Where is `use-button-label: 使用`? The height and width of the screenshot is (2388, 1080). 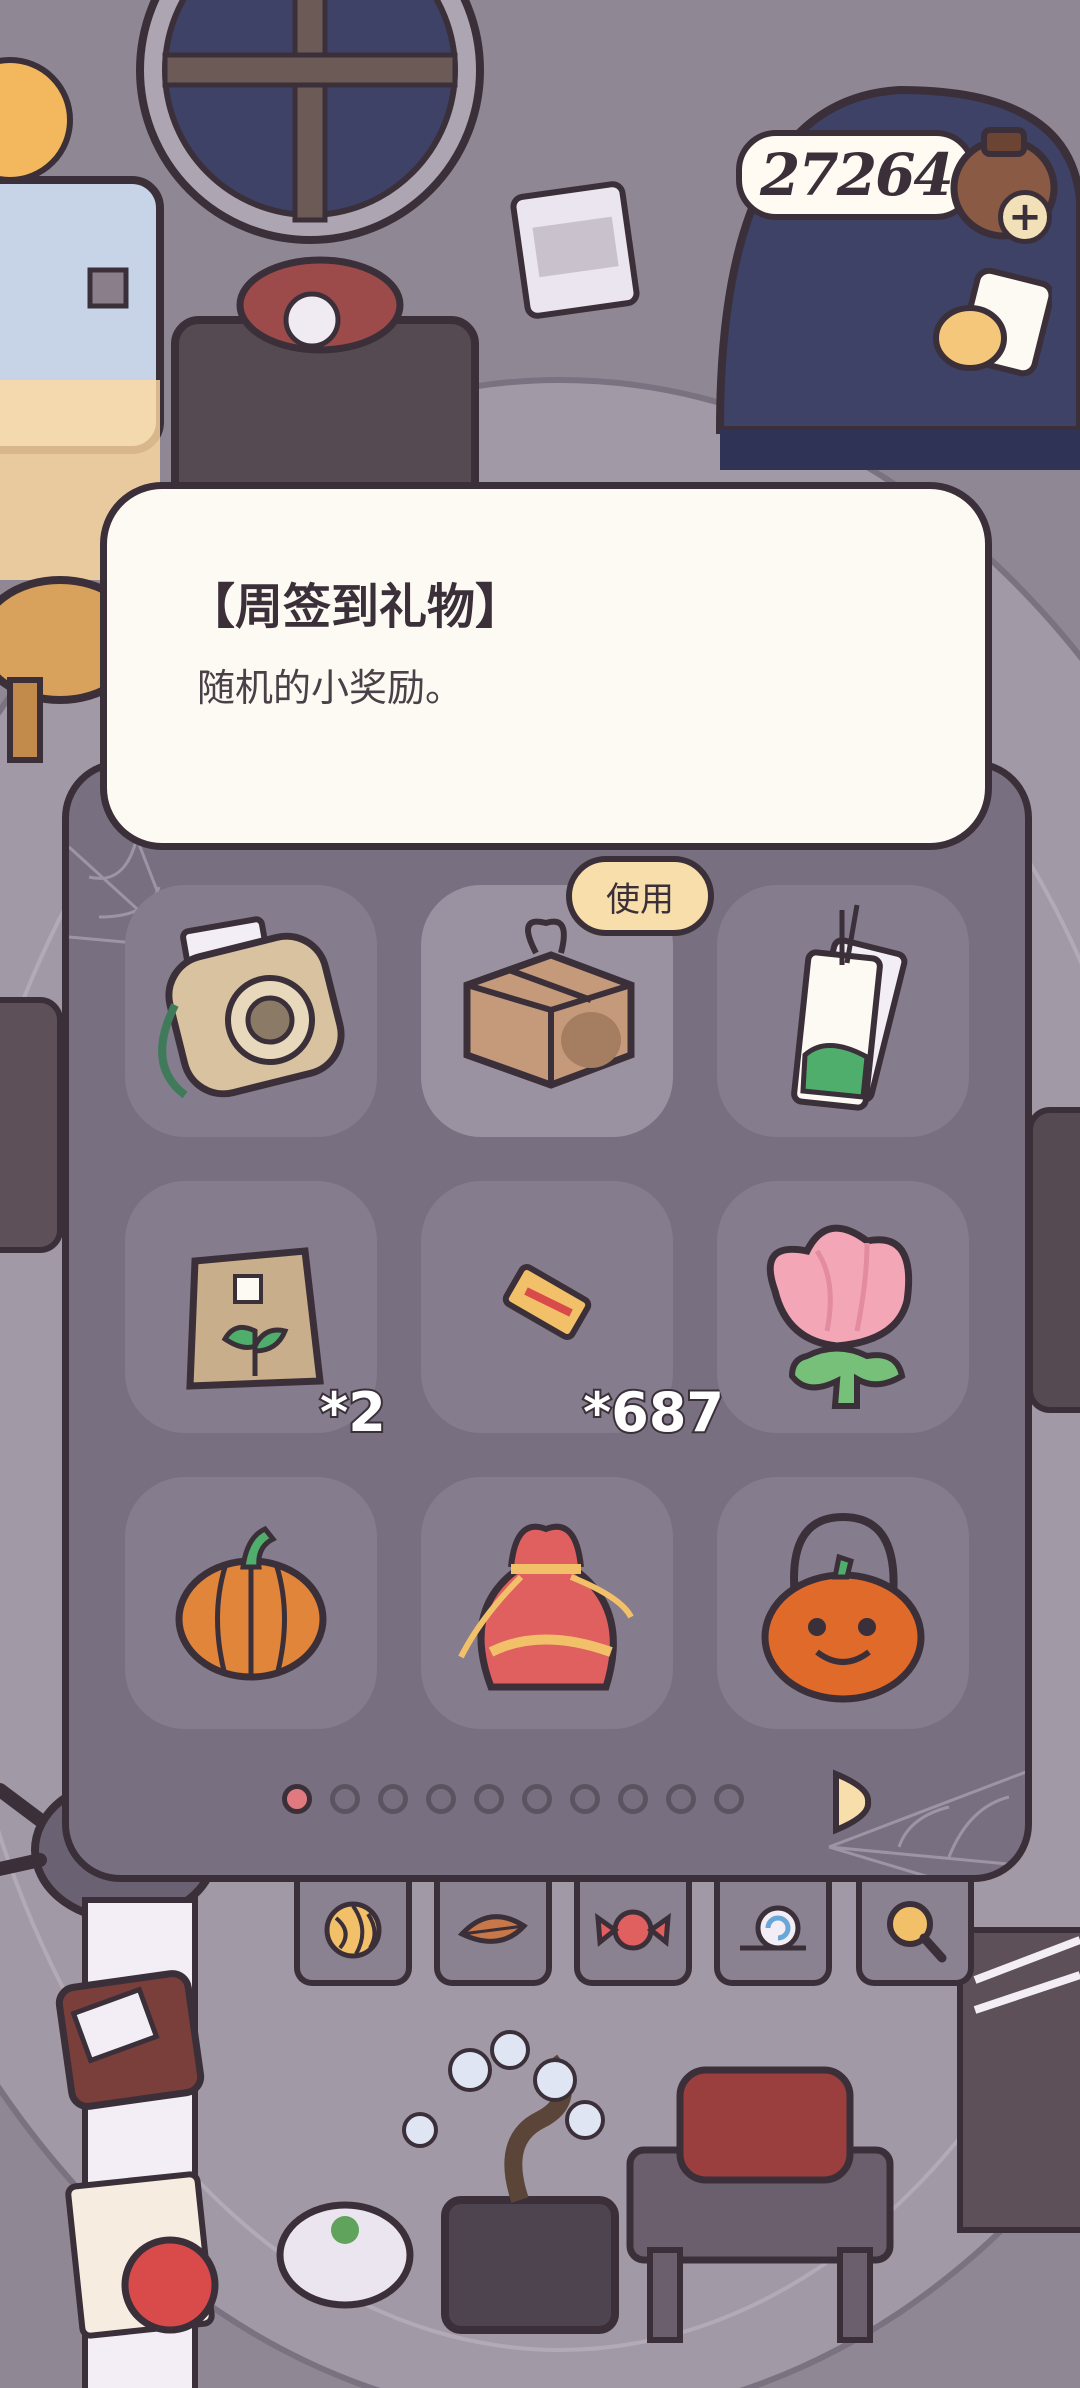
use-button-label: 使用 is located at coordinates (640, 899).